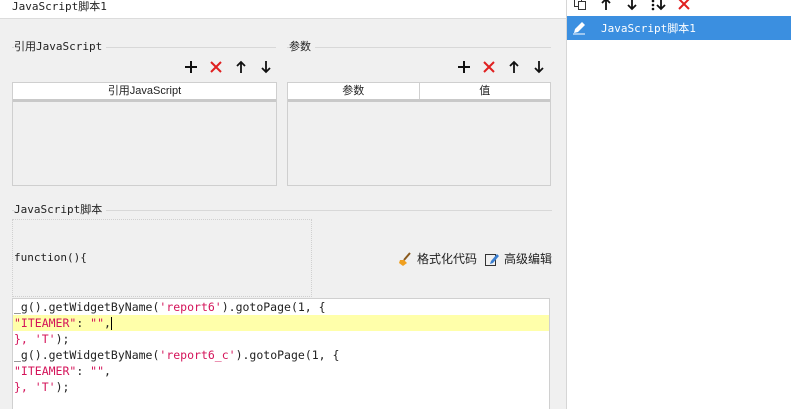 This screenshot has width=802, height=409. What do you see at coordinates (281, 339) in the screenshot?
I see `code-line-3: }, 'T');` at bounding box center [281, 339].